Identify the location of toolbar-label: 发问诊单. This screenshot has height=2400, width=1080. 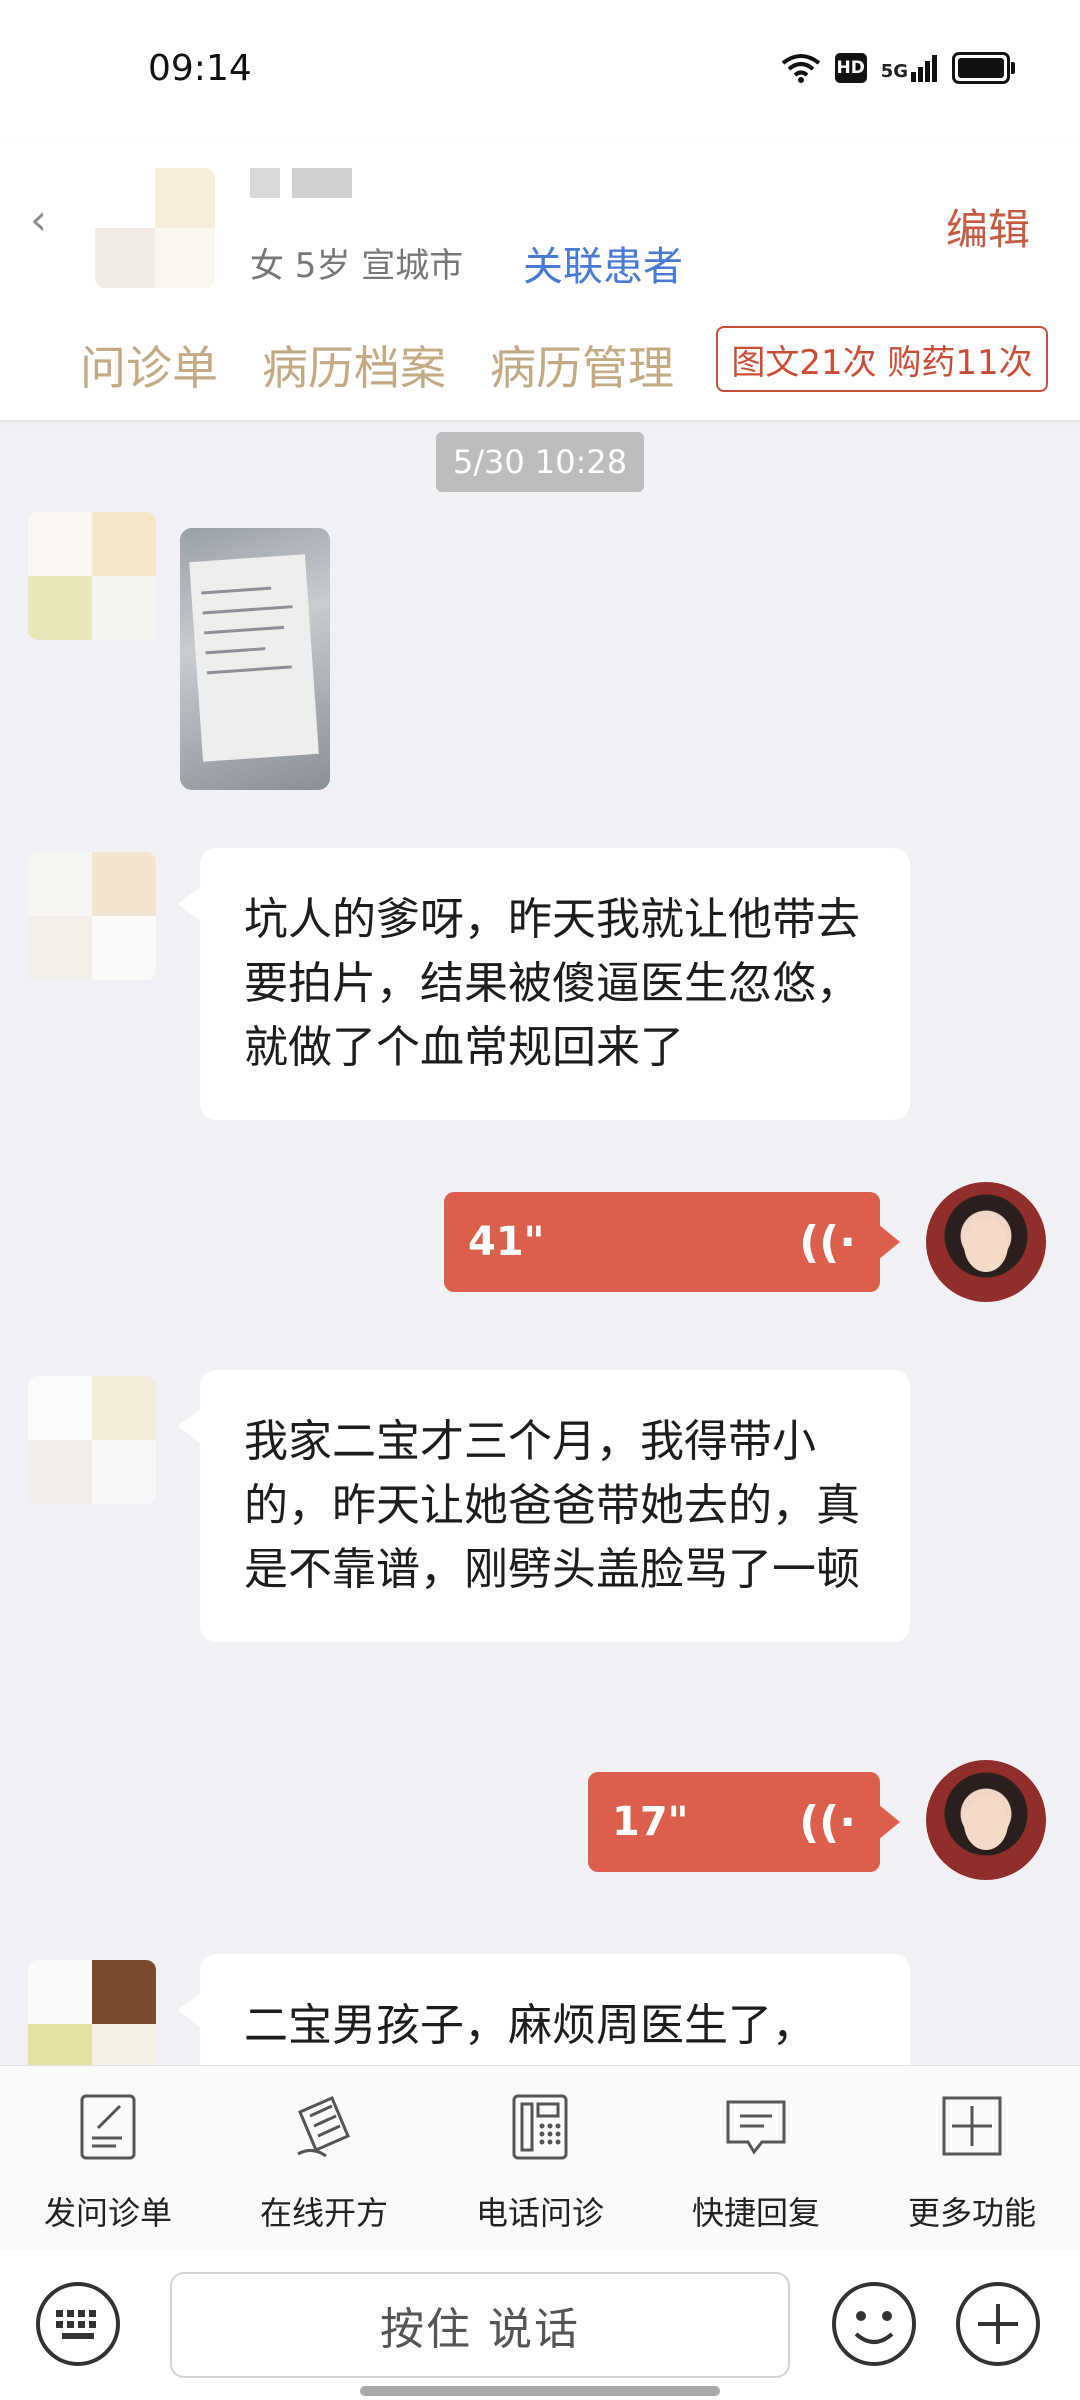
(107, 2213).